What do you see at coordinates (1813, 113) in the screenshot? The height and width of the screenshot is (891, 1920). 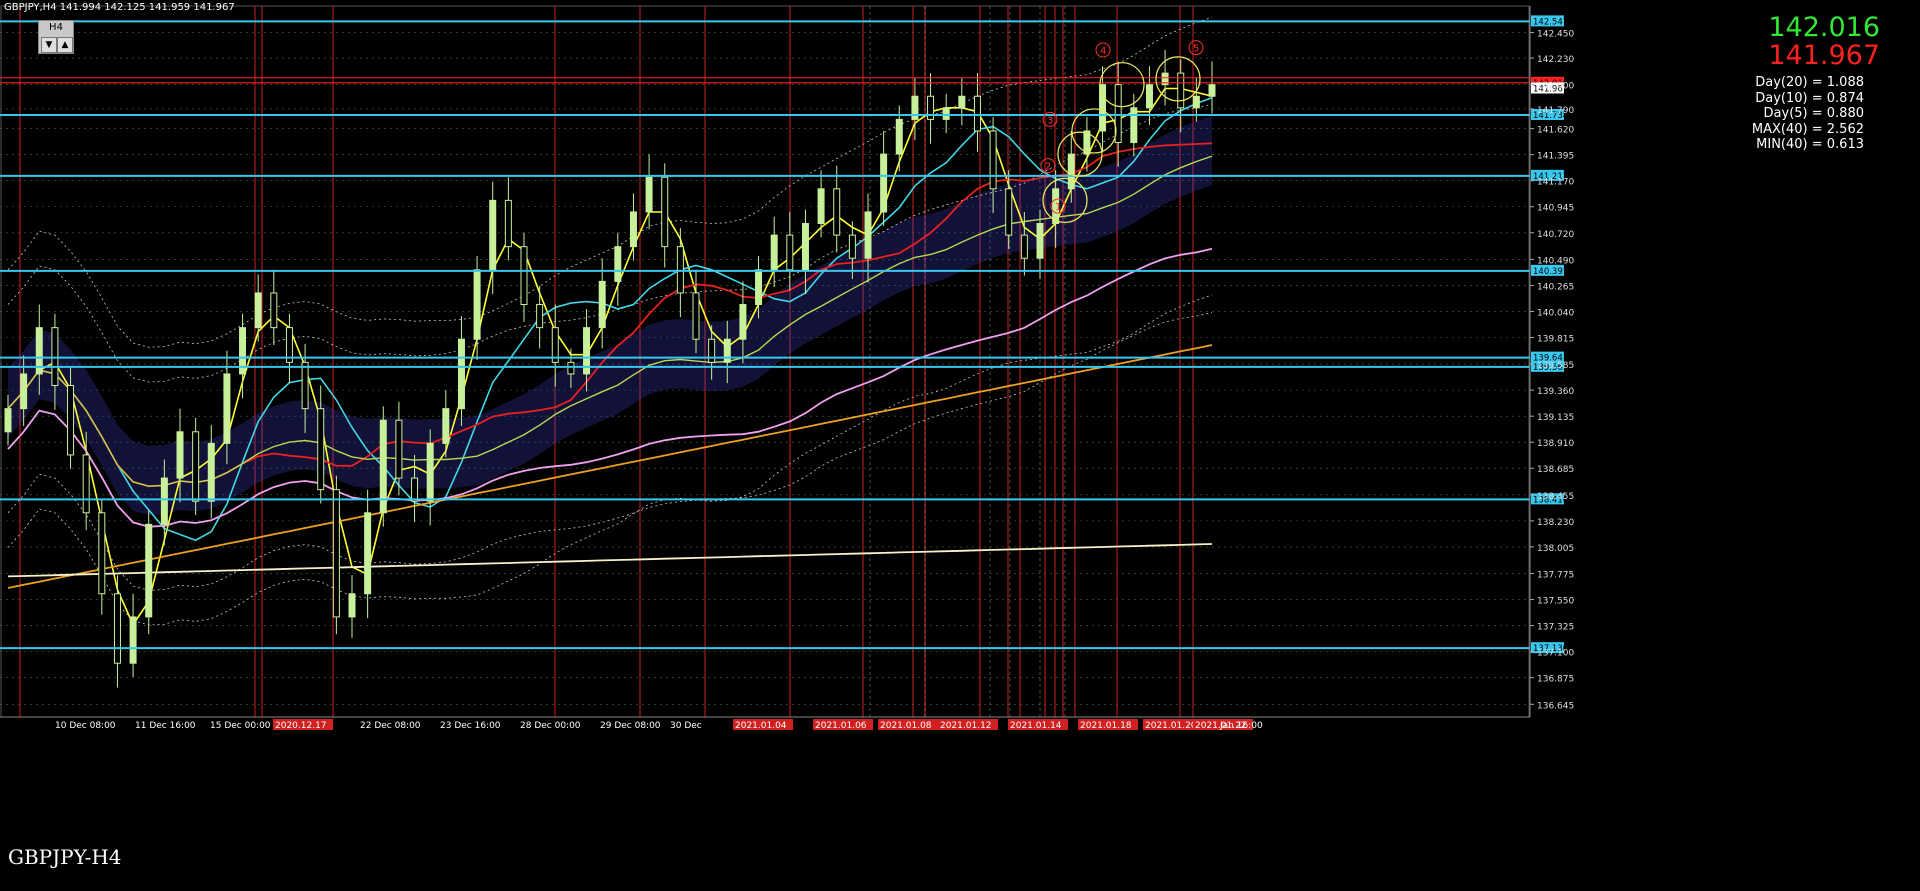 I see `stat-day5: Day(5) = 0.880` at bounding box center [1813, 113].